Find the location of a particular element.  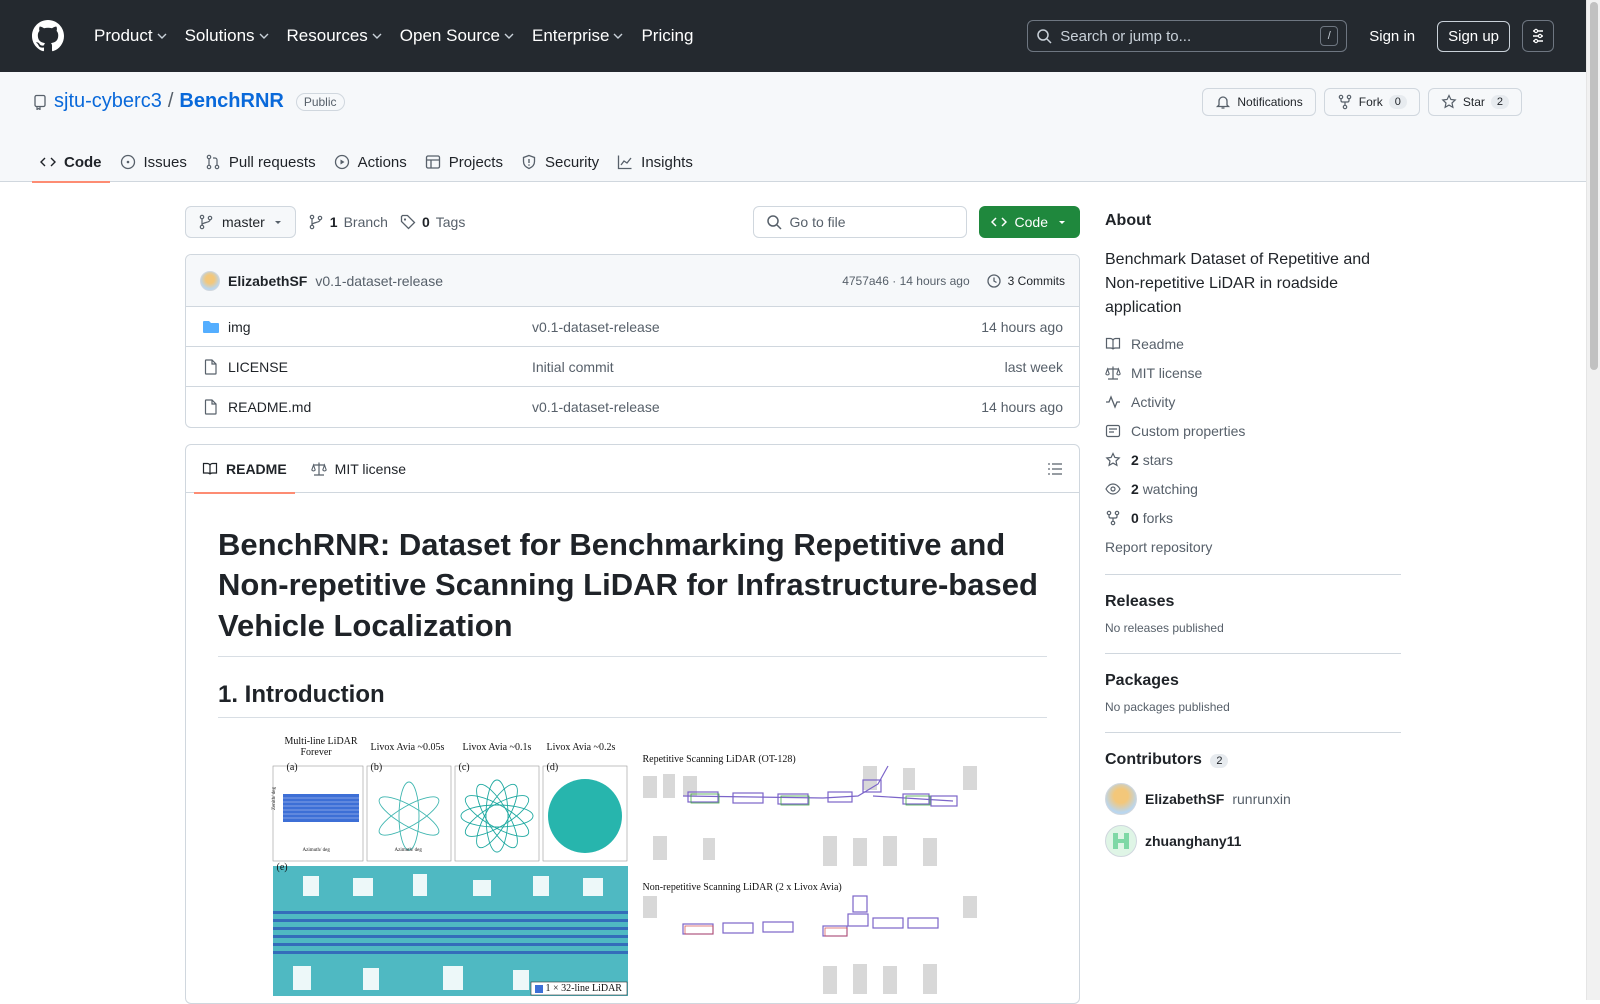

tab-actions: Actions is located at coordinates (370, 162).